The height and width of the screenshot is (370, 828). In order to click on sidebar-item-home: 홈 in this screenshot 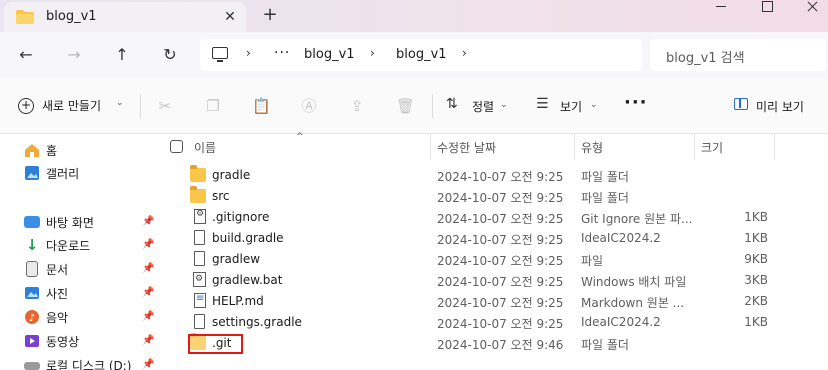, I will do `click(89, 150)`.